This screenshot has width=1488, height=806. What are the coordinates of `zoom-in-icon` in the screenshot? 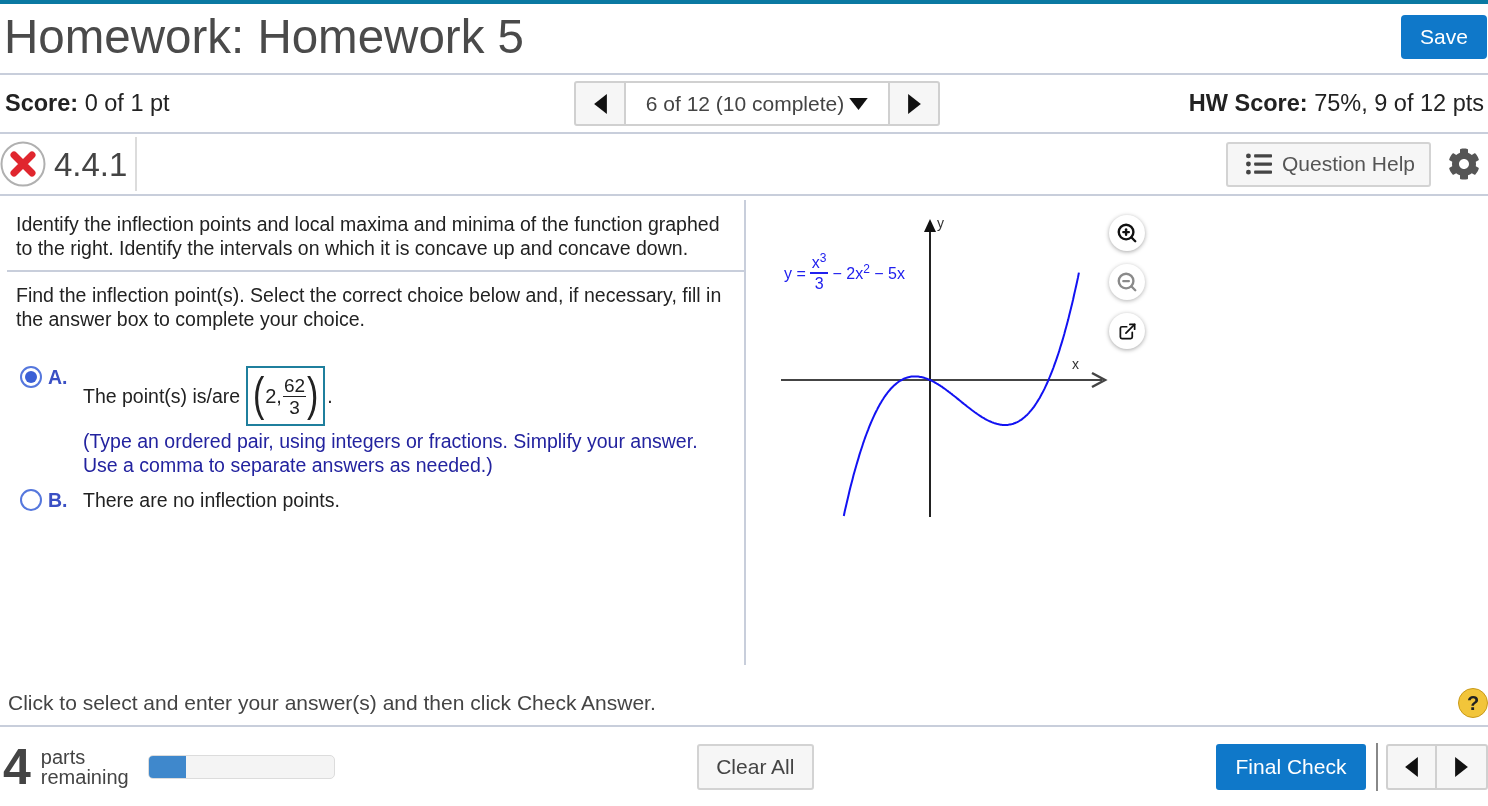 It's located at (1127, 233).